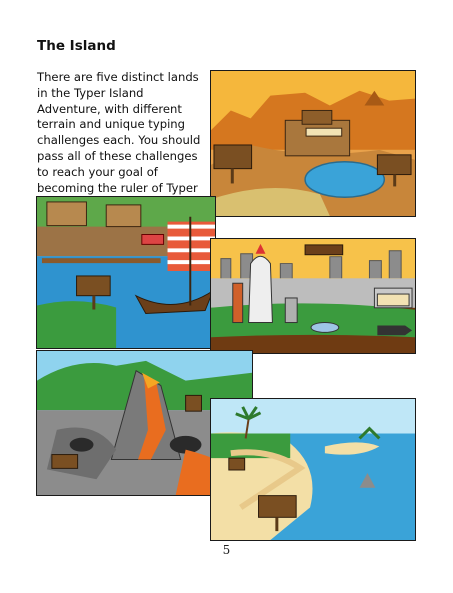 The width and height of the screenshot is (453, 593). What do you see at coordinates (324, 250) in the screenshot?
I see `in-the-air-banner` at bounding box center [324, 250].